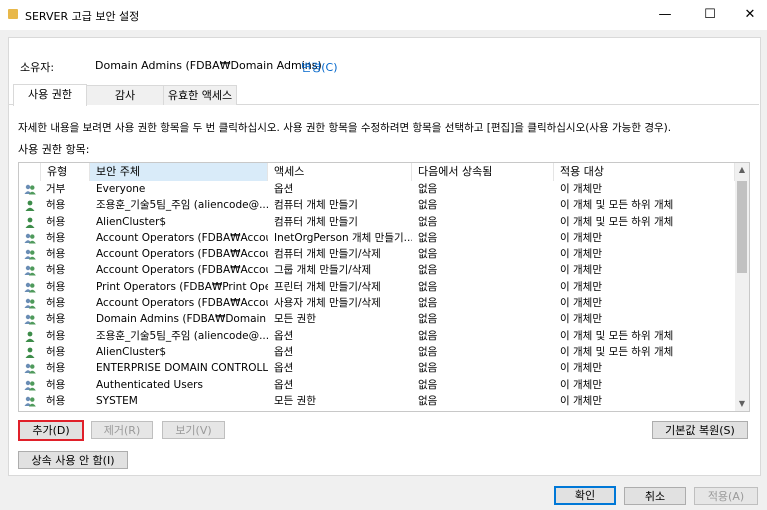 Image resolution: width=767 pixels, height=510 pixels. I want to click on window-title: SERVER 고급 보안 설정, so click(82, 16).